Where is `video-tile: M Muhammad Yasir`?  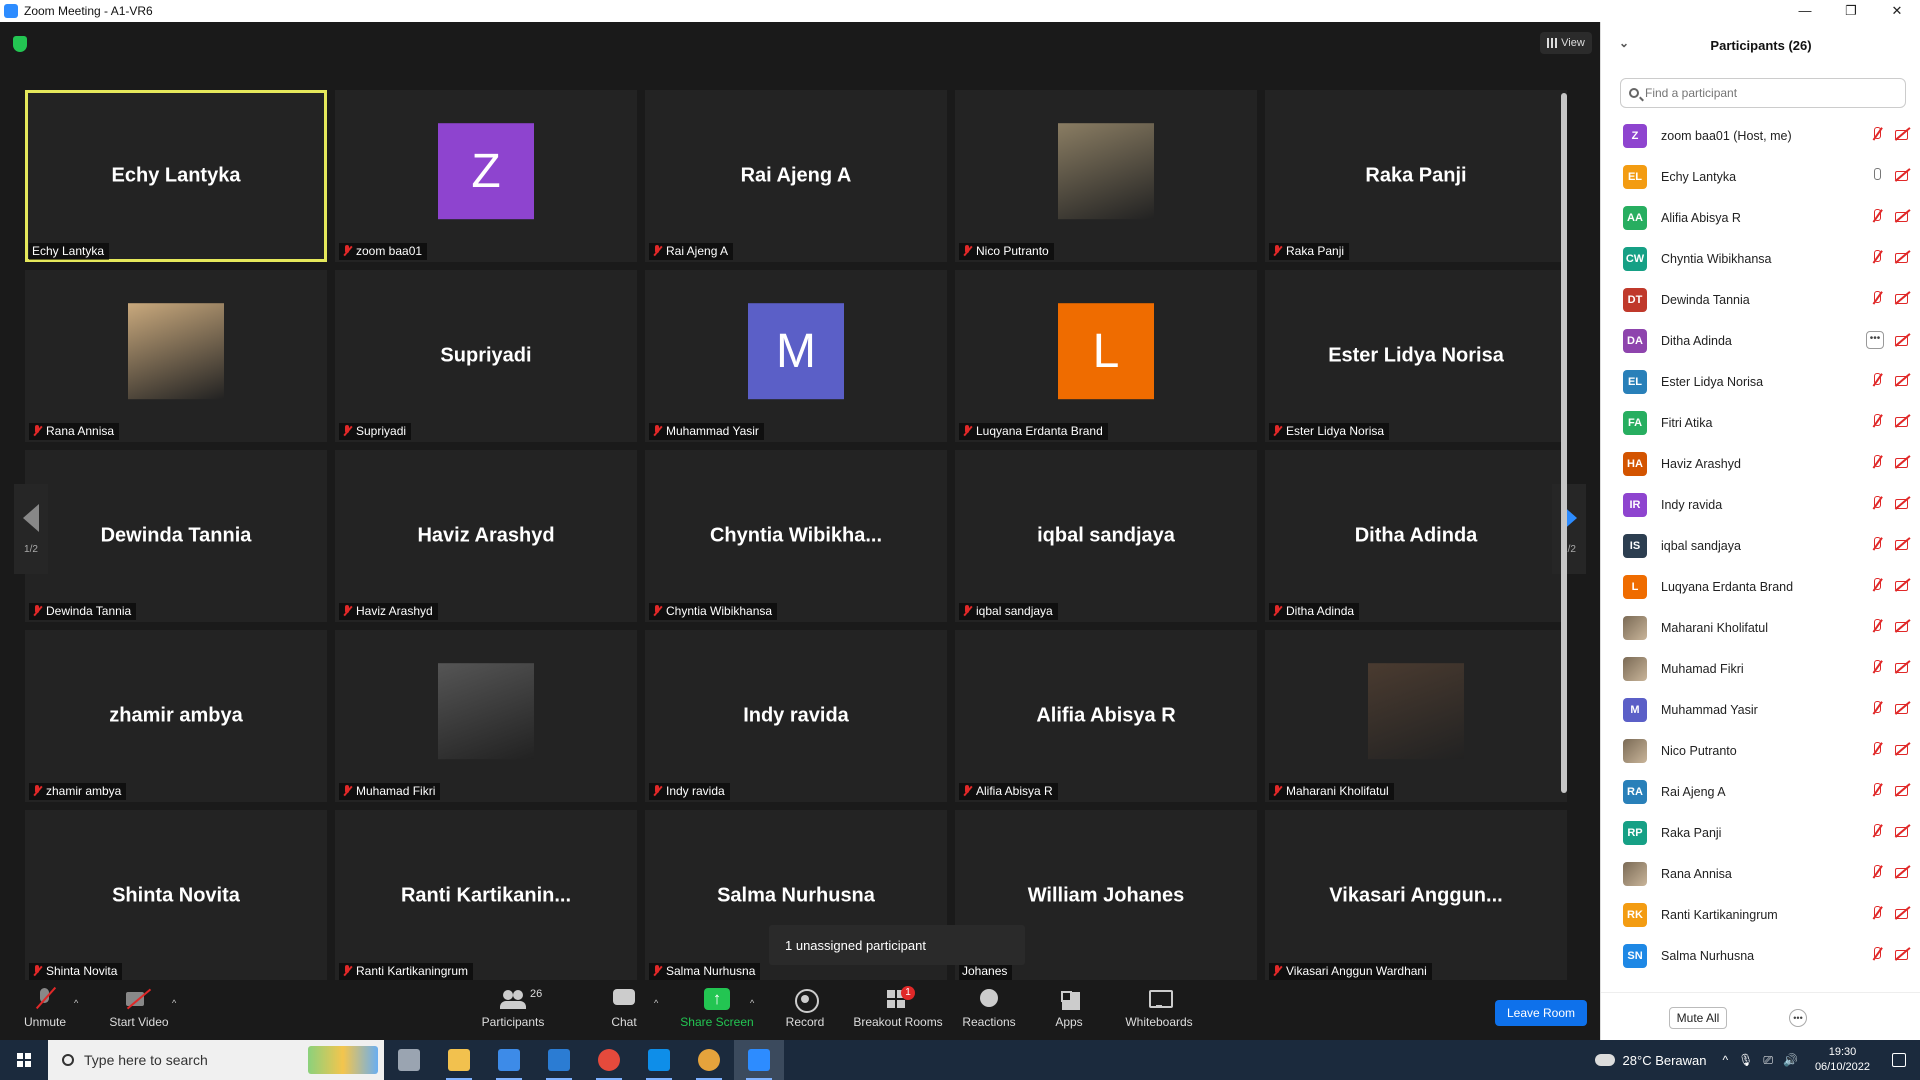 video-tile: M Muhammad Yasir is located at coordinates (796, 356).